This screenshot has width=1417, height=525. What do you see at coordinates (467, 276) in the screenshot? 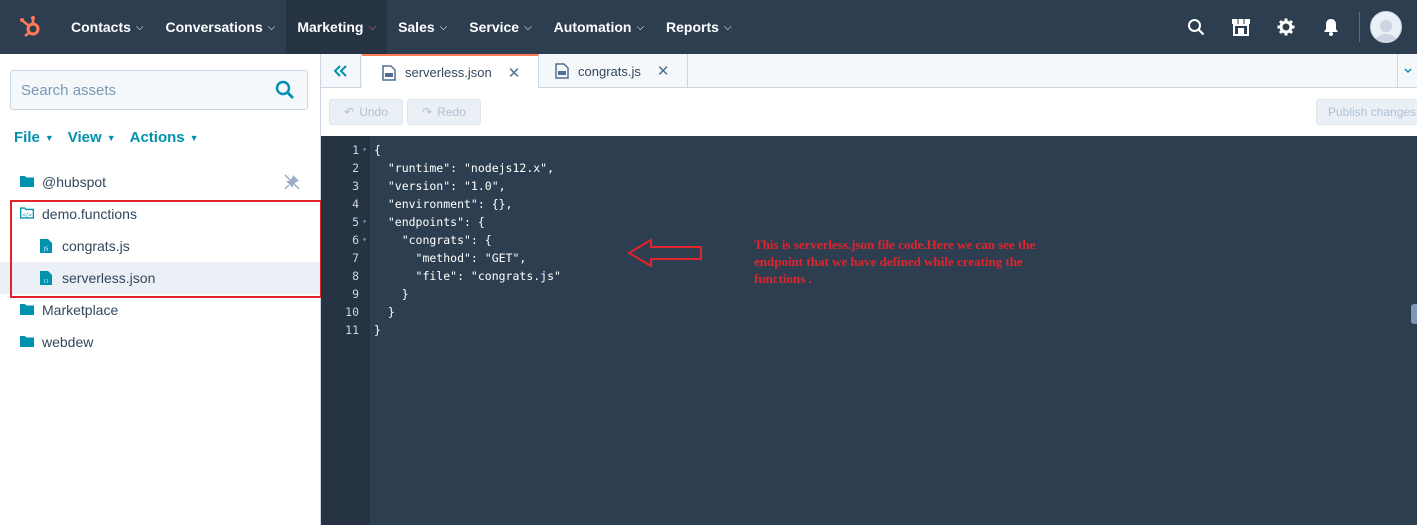
I see `code-text: "file": "congrats.js"` at bounding box center [467, 276].